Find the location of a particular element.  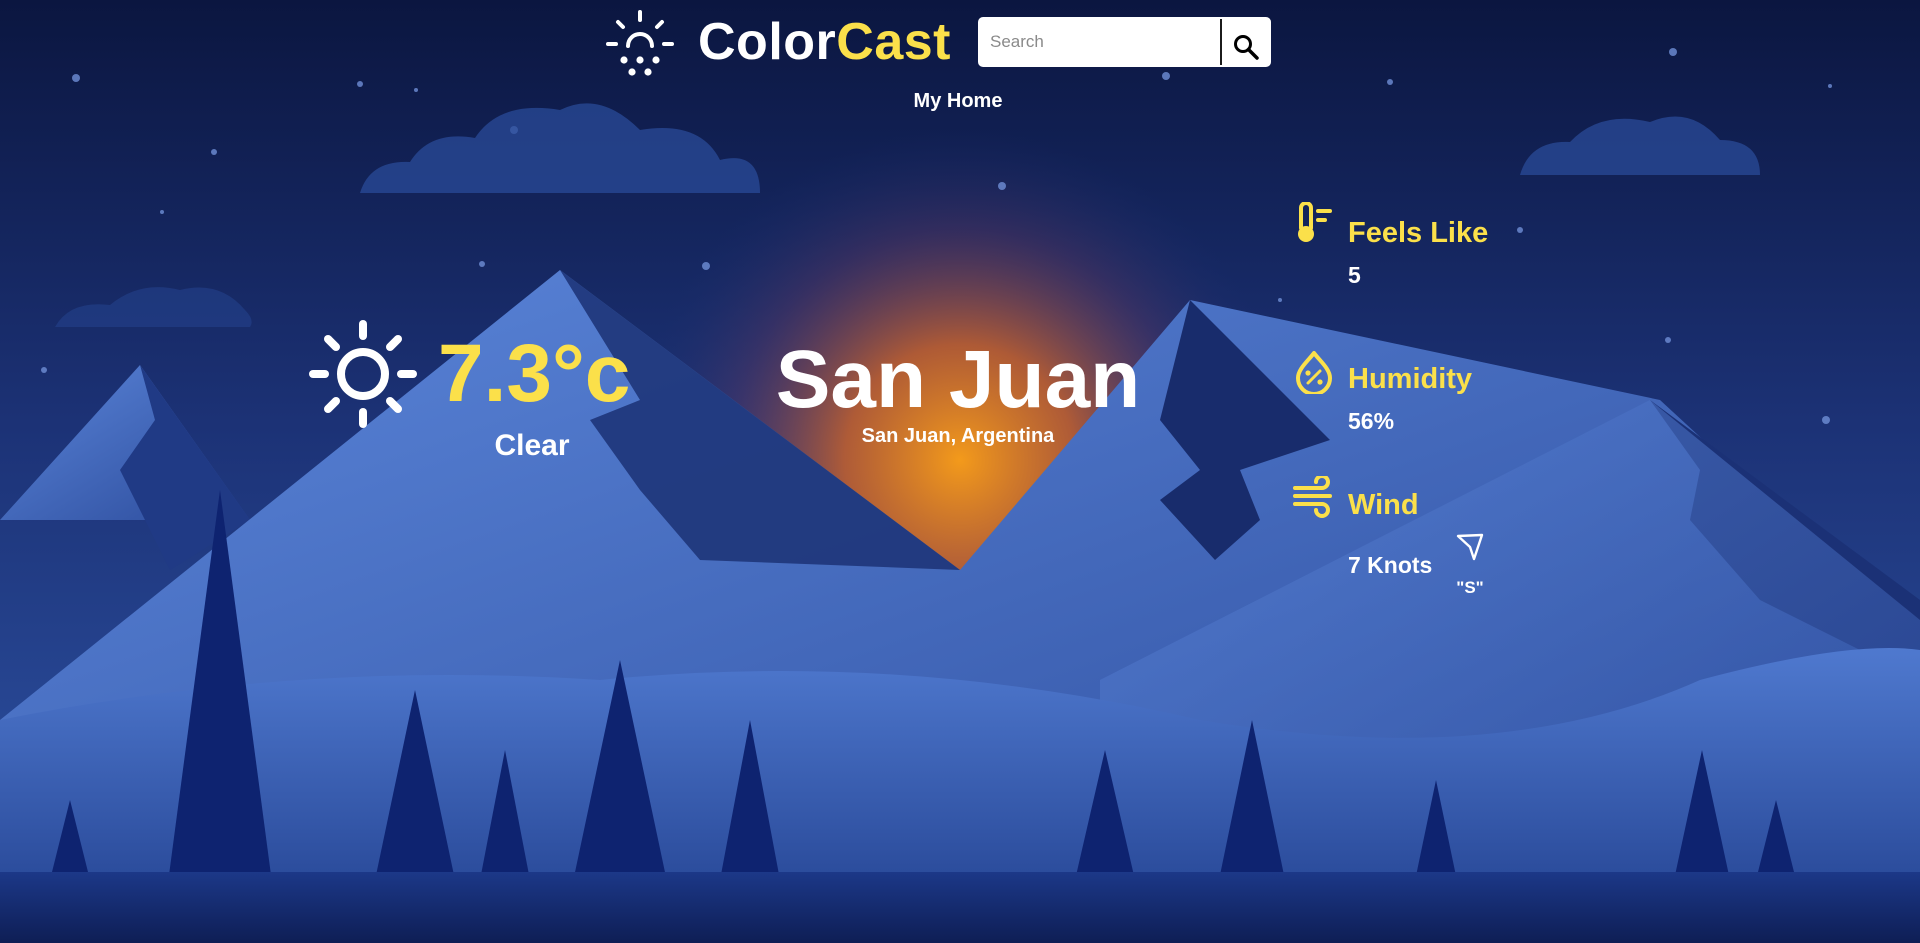

app-title: ColorCast is located at coordinates (824, 42).